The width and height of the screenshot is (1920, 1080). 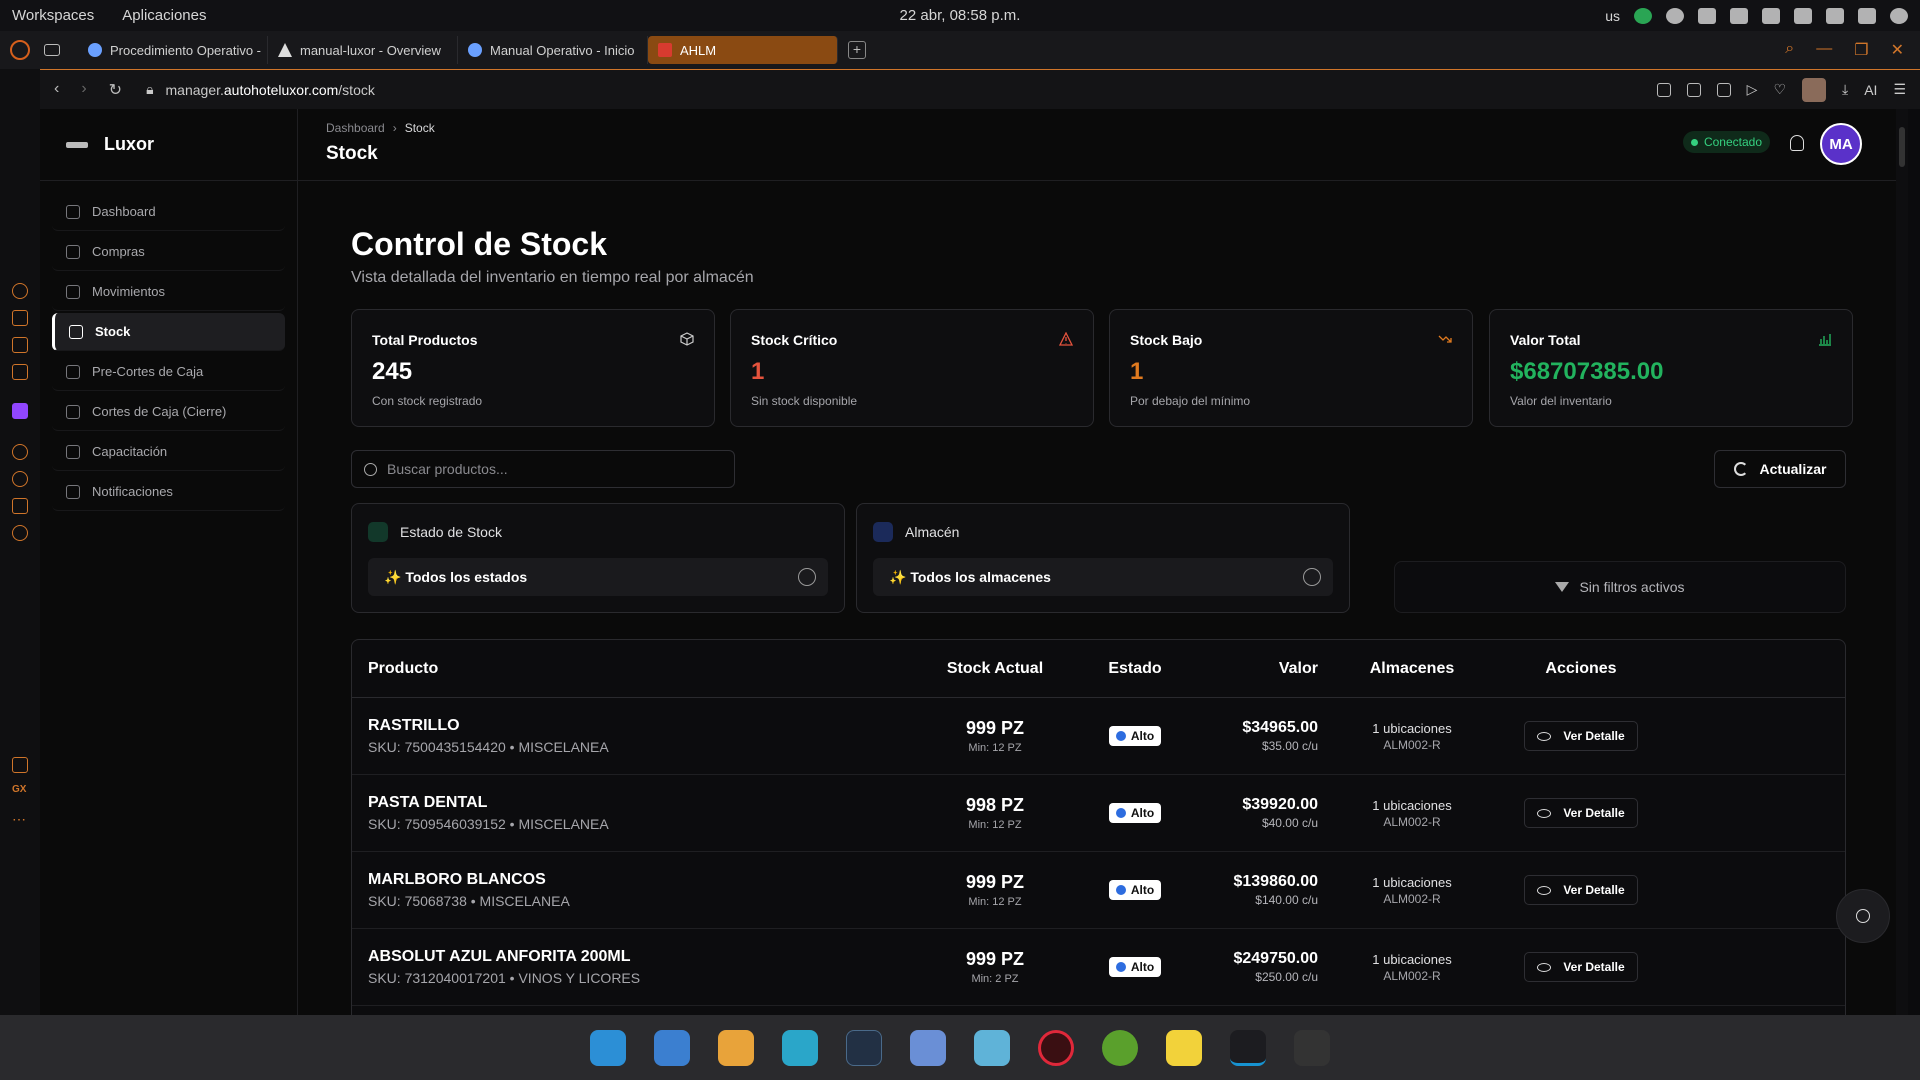 I want to click on sidebar-item-movimientos: Movimientos, so click(x=168, y=292).